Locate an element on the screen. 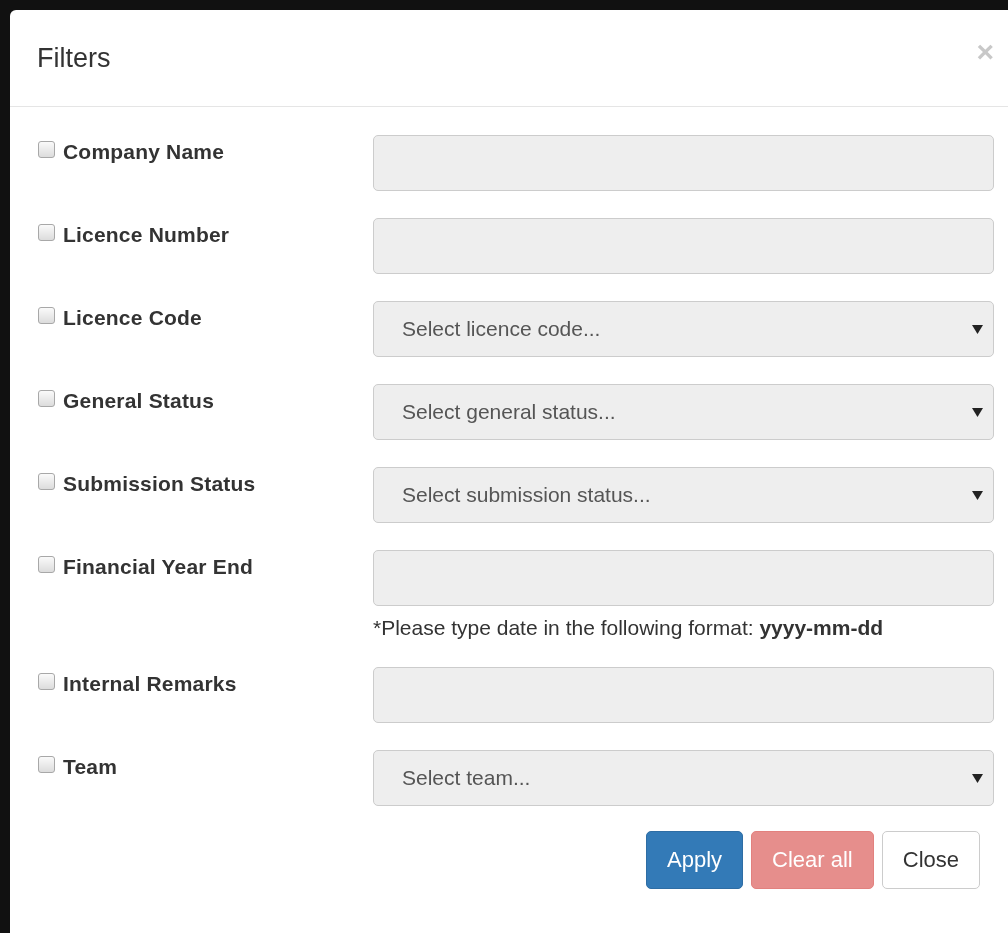 The image size is (1008, 933). filter-label: Licence Number is located at coordinates (146, 235).